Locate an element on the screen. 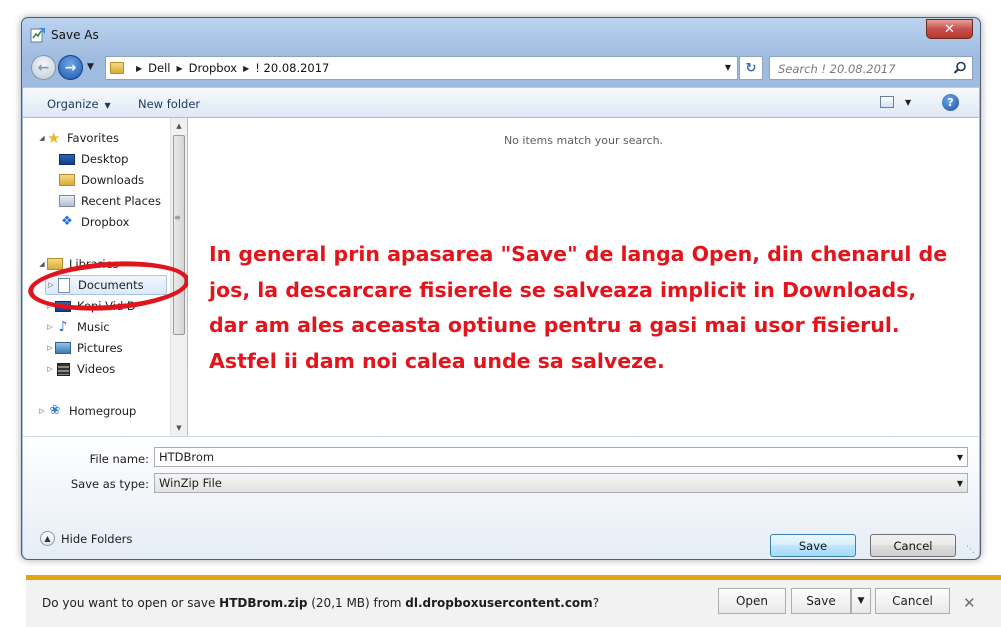 This screenshot has height=627, width=1001. sidebar-item-label: Desktop is located at coordinates (105, 159).